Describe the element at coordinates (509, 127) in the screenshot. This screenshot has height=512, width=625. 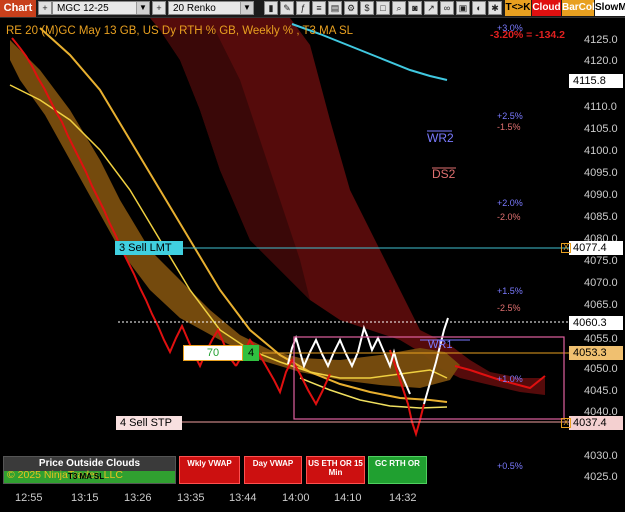
I see `pct-label: -1.5%` at that location.